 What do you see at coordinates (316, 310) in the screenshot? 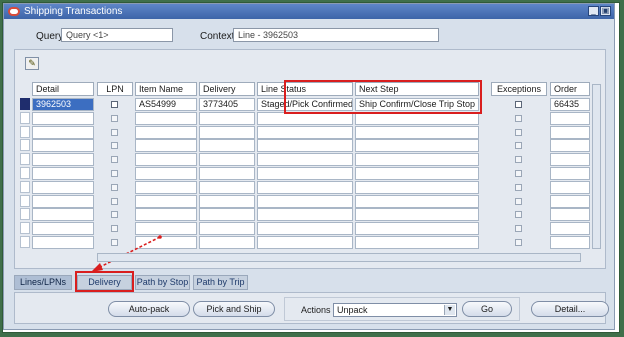
I see `actions-label: Actions` at bounding box center [316, 310].